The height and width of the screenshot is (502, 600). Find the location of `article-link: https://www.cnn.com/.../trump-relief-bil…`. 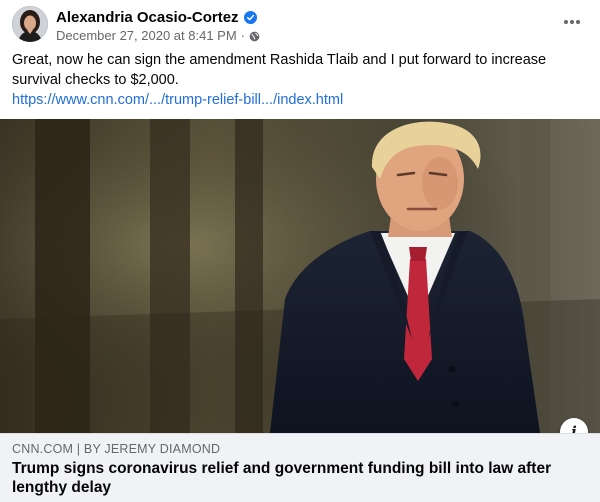

article-link: https://www.cnn.com/.../trump-relief-bil… is located at coordinates (177, 100).